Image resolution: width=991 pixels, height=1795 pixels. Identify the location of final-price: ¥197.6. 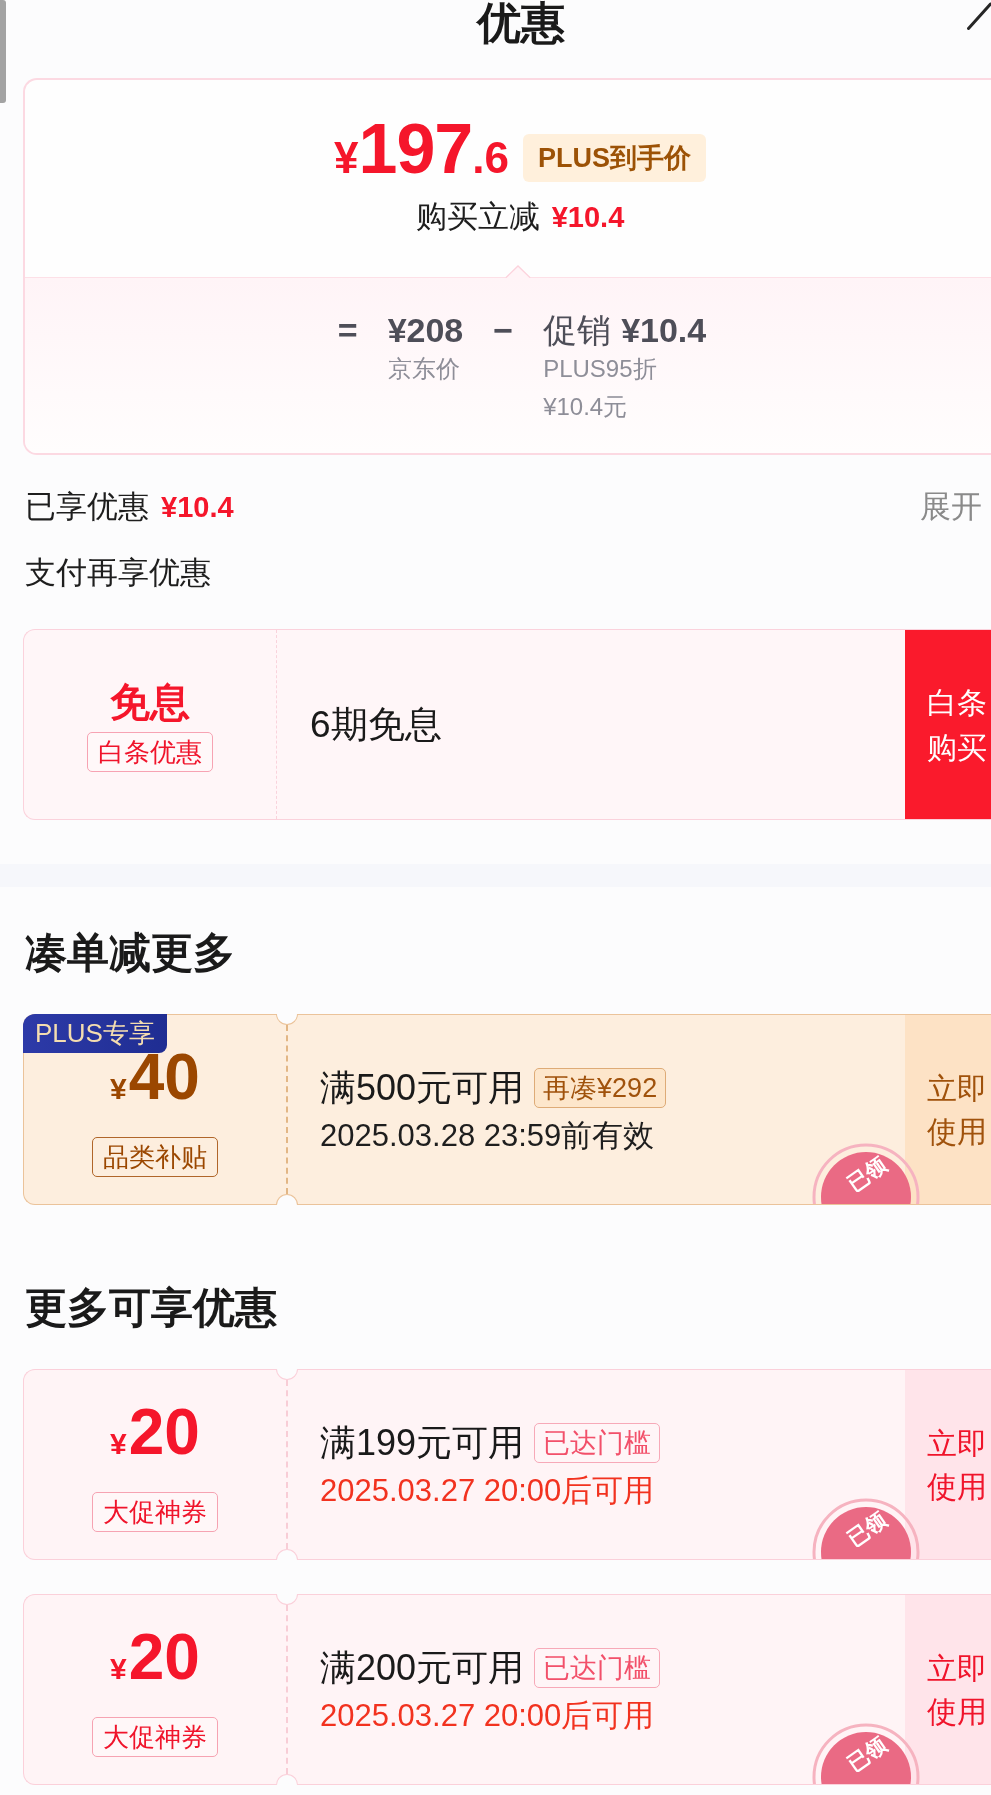
(421, 152).